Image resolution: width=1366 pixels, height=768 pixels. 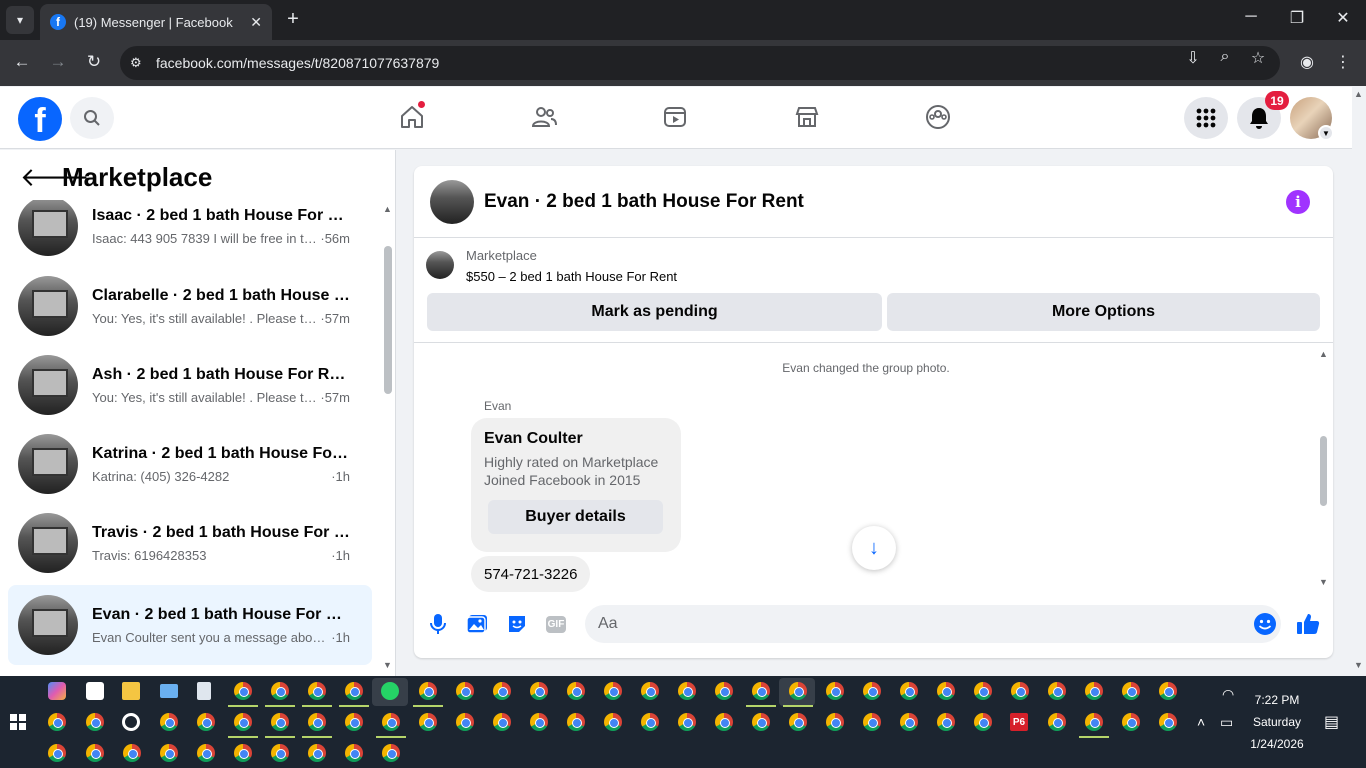 What do you see at coordinates (131, 691) in the screenshot?
I see `file-explorer-icon` at bounding box center [131, 691].